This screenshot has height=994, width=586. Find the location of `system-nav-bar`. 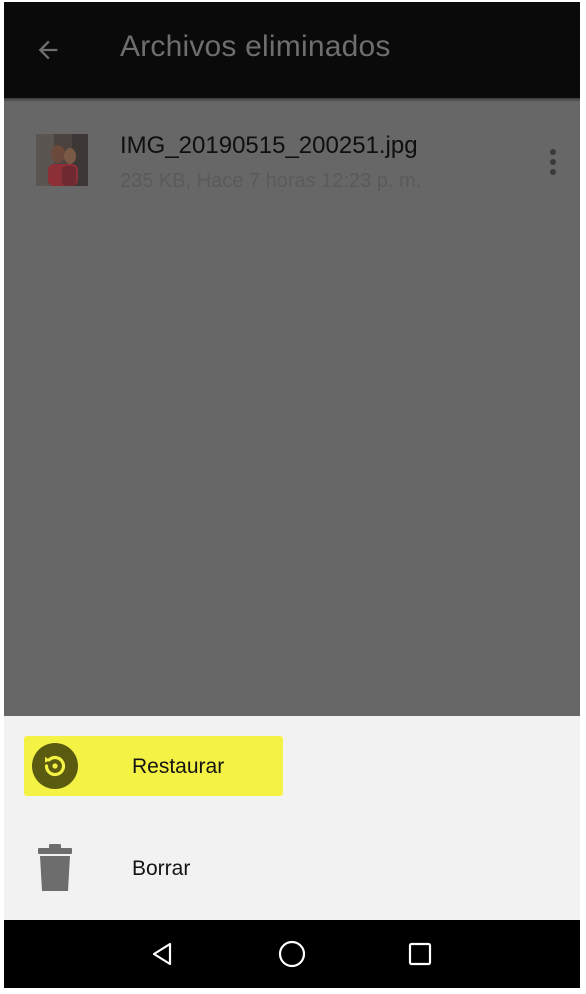

system-nav-bar is located at coordinates (292, 954).